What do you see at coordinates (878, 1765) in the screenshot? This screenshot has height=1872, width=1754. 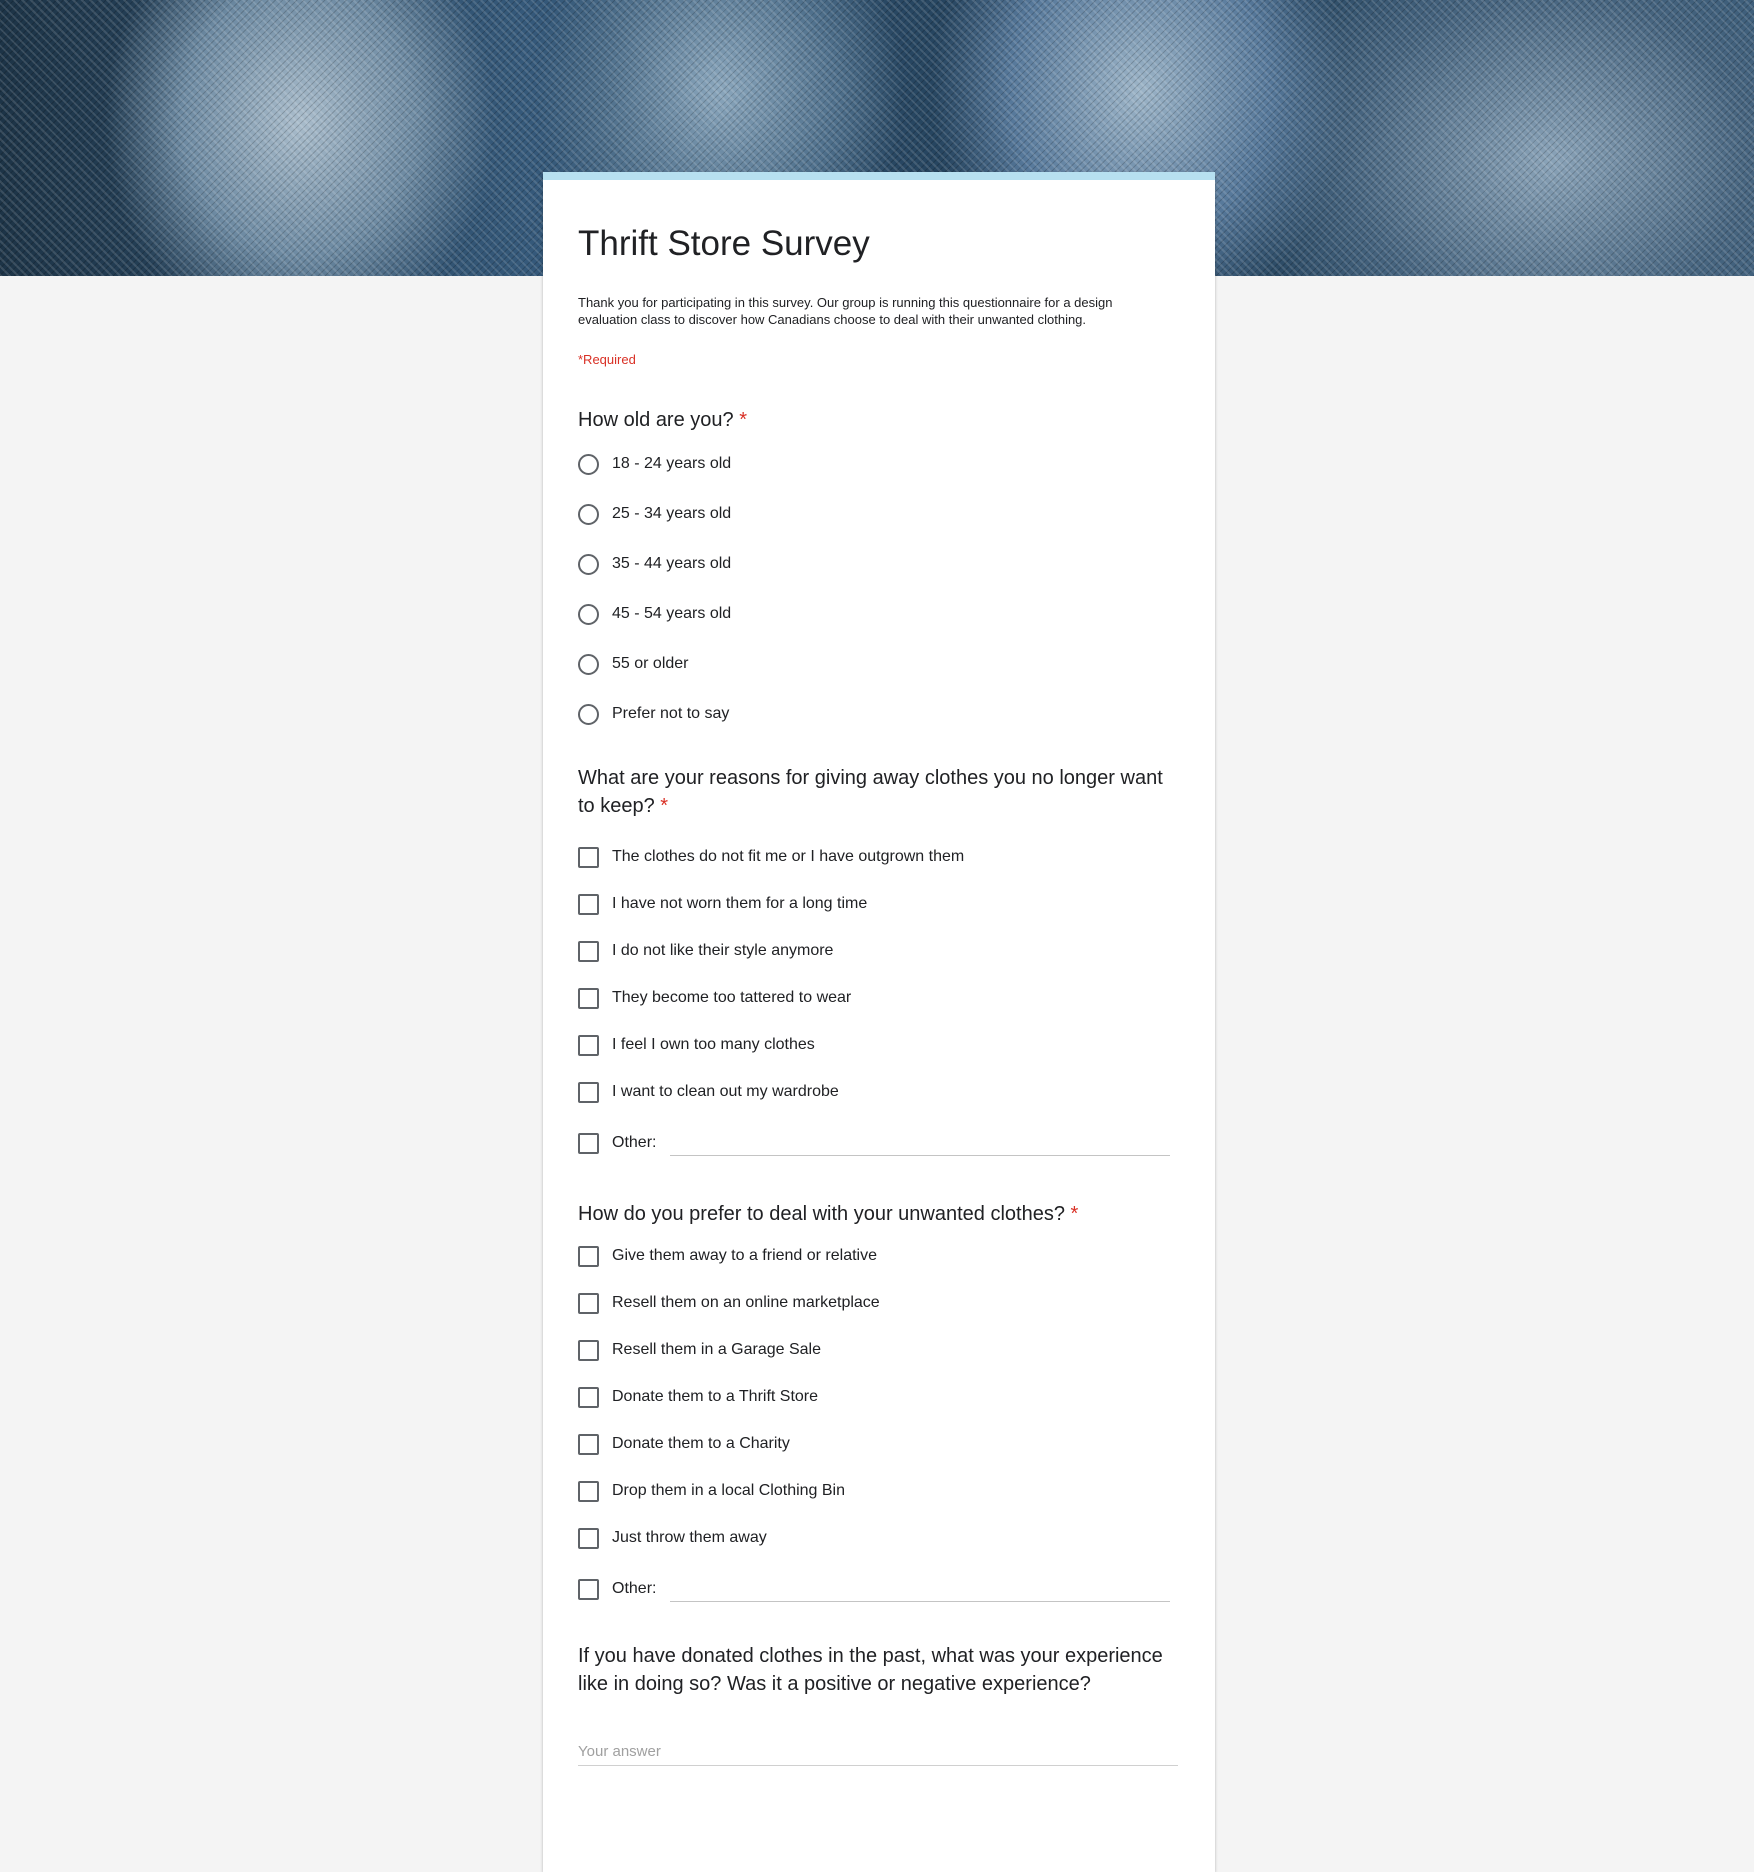 I see `answer-input` at bounding box center [878, 1765].